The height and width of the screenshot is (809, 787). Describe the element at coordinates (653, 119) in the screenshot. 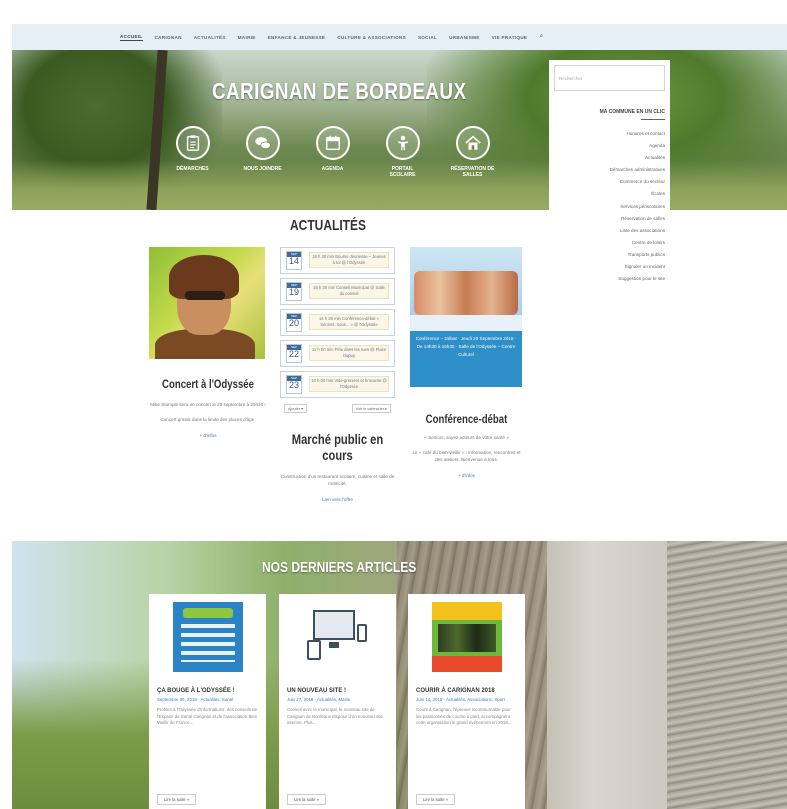

I see `sidebar-divider` at that location.